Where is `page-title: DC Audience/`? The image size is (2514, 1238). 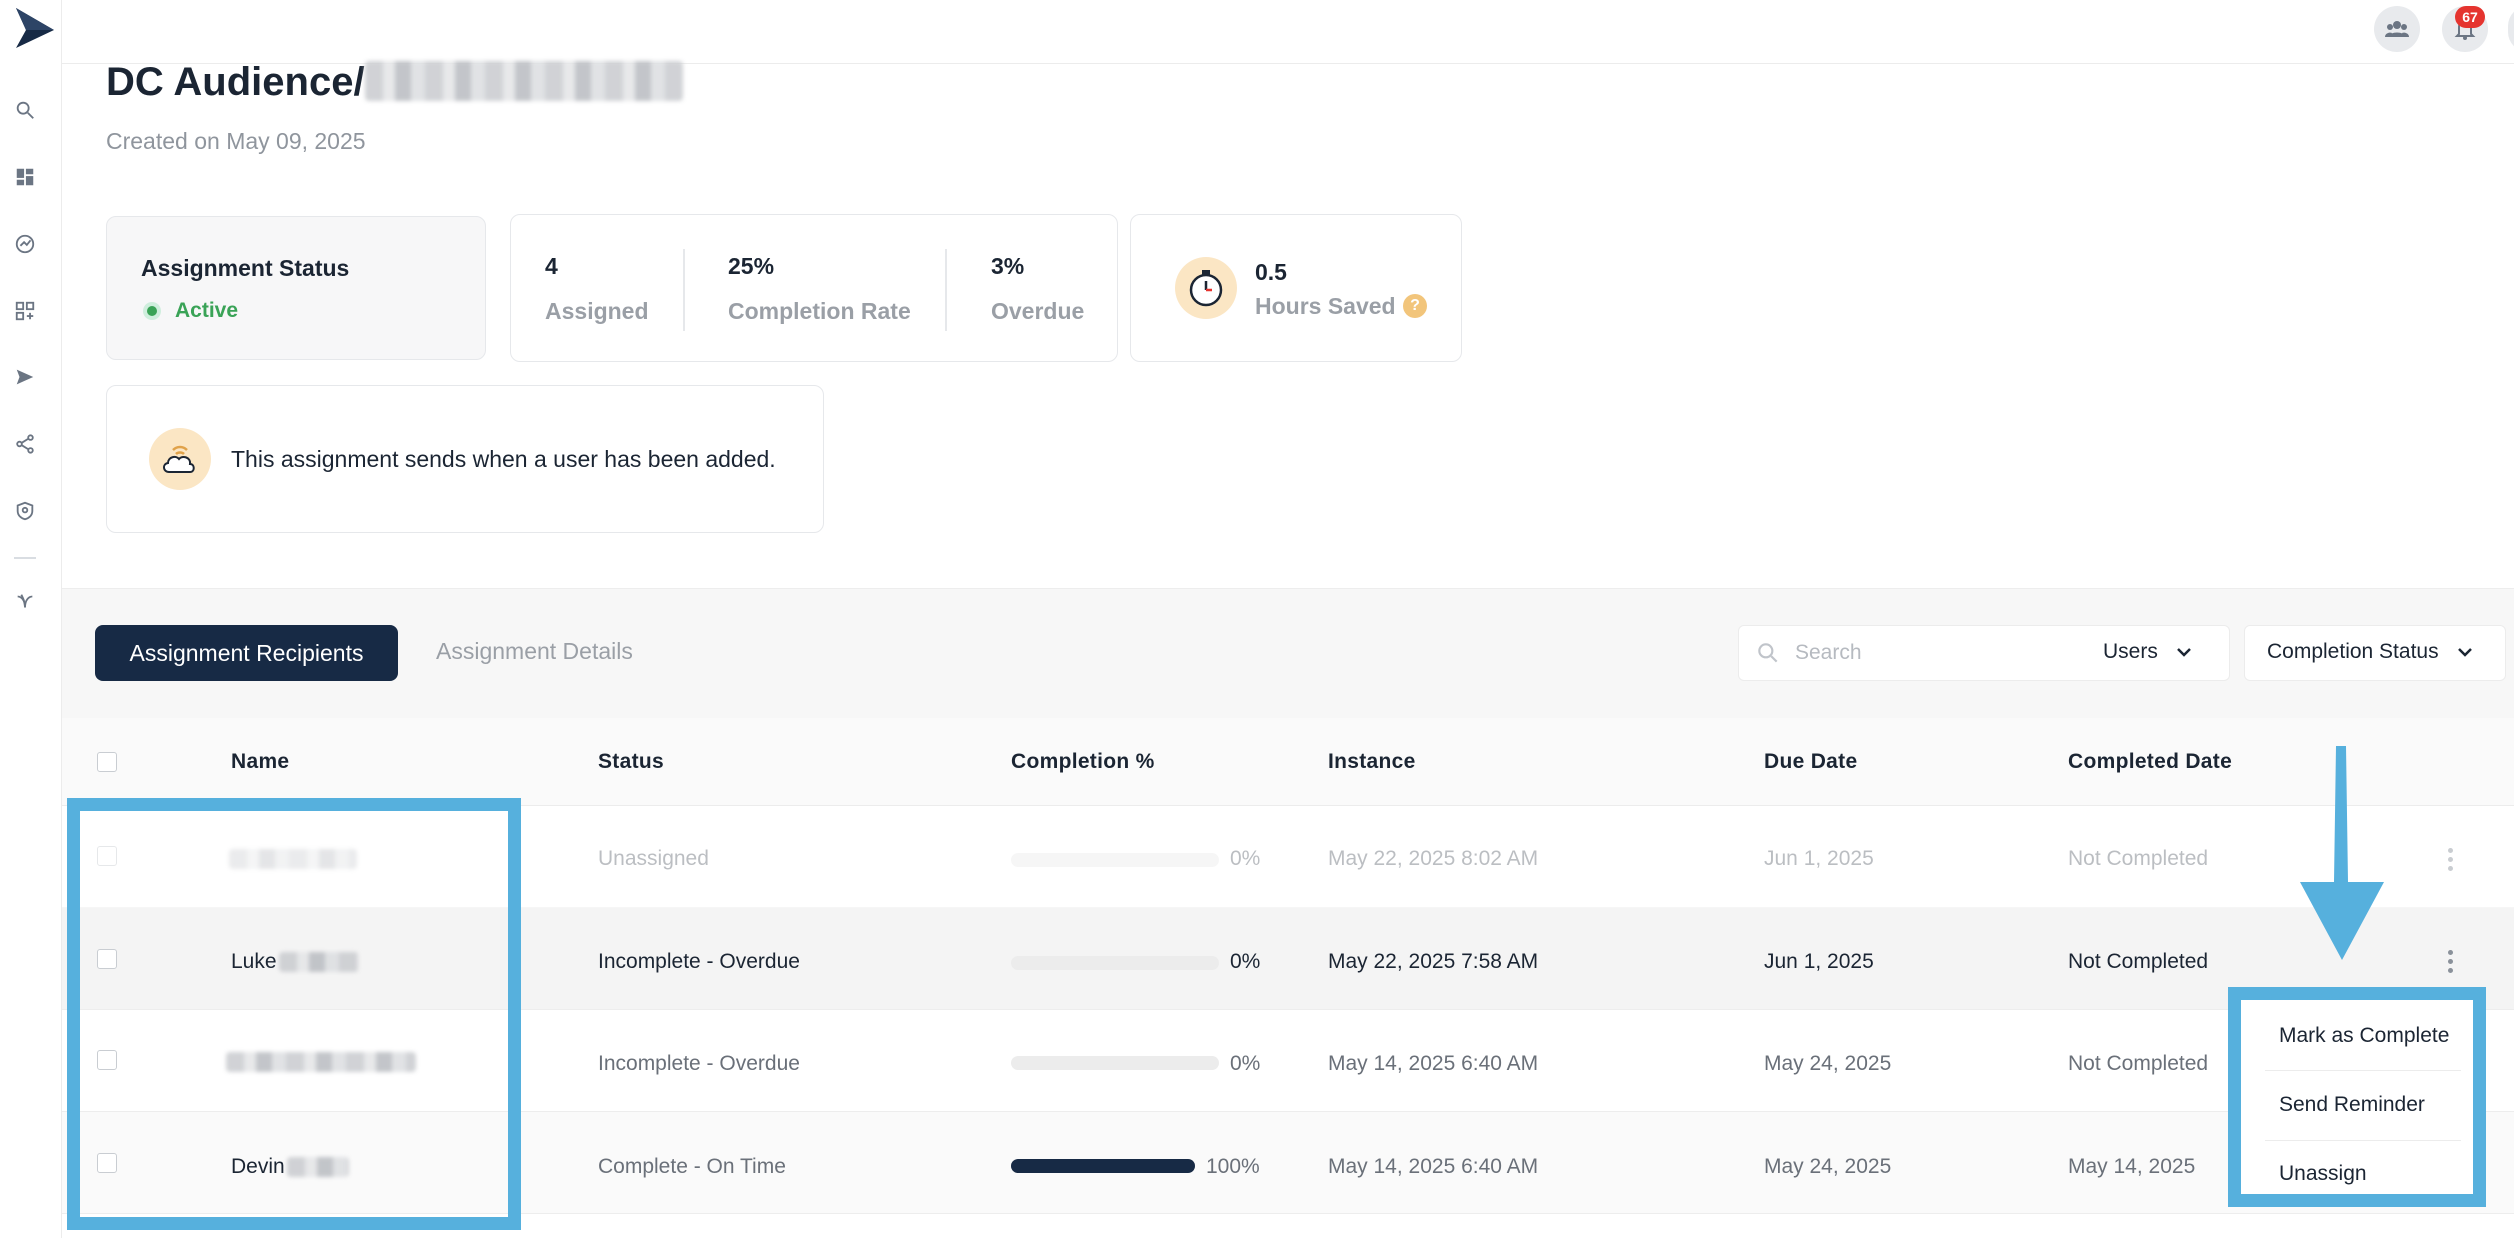 page-title: DC Audience/ is located at coordinates (394, 82).